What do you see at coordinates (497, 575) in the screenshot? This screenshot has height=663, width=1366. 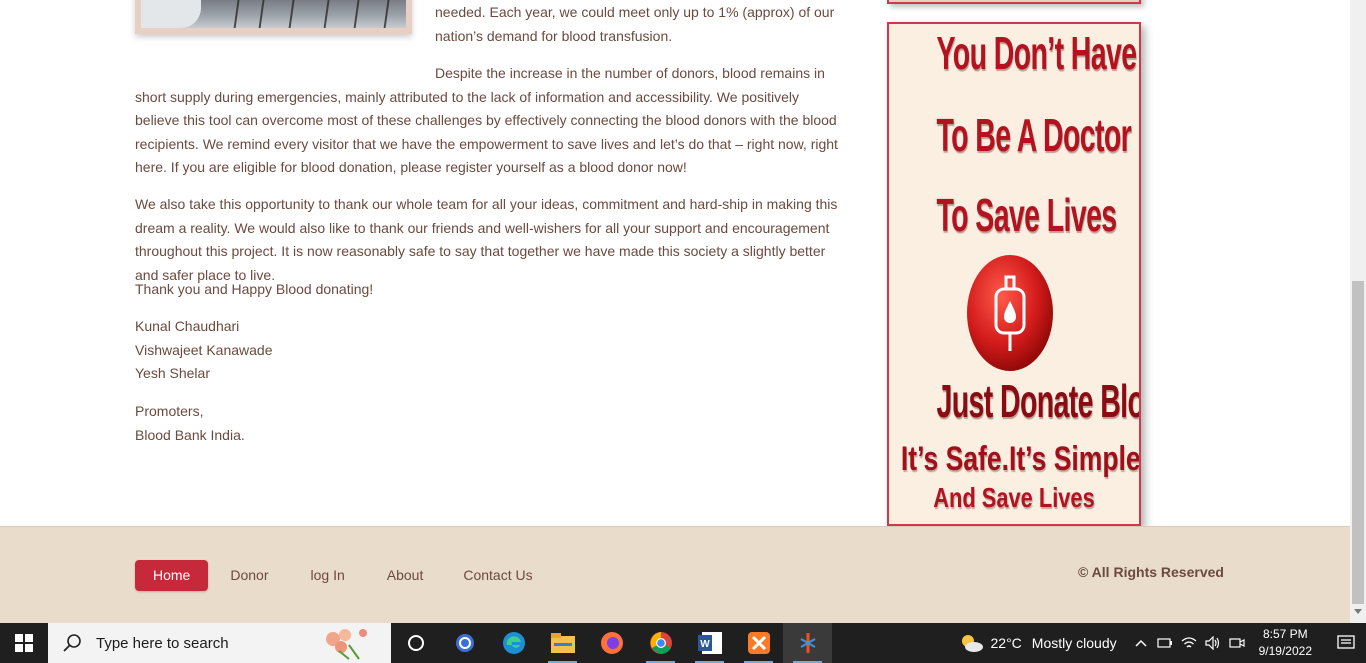 I see `nav-contact-us: Contact Us` at bounding box center [497, 575].